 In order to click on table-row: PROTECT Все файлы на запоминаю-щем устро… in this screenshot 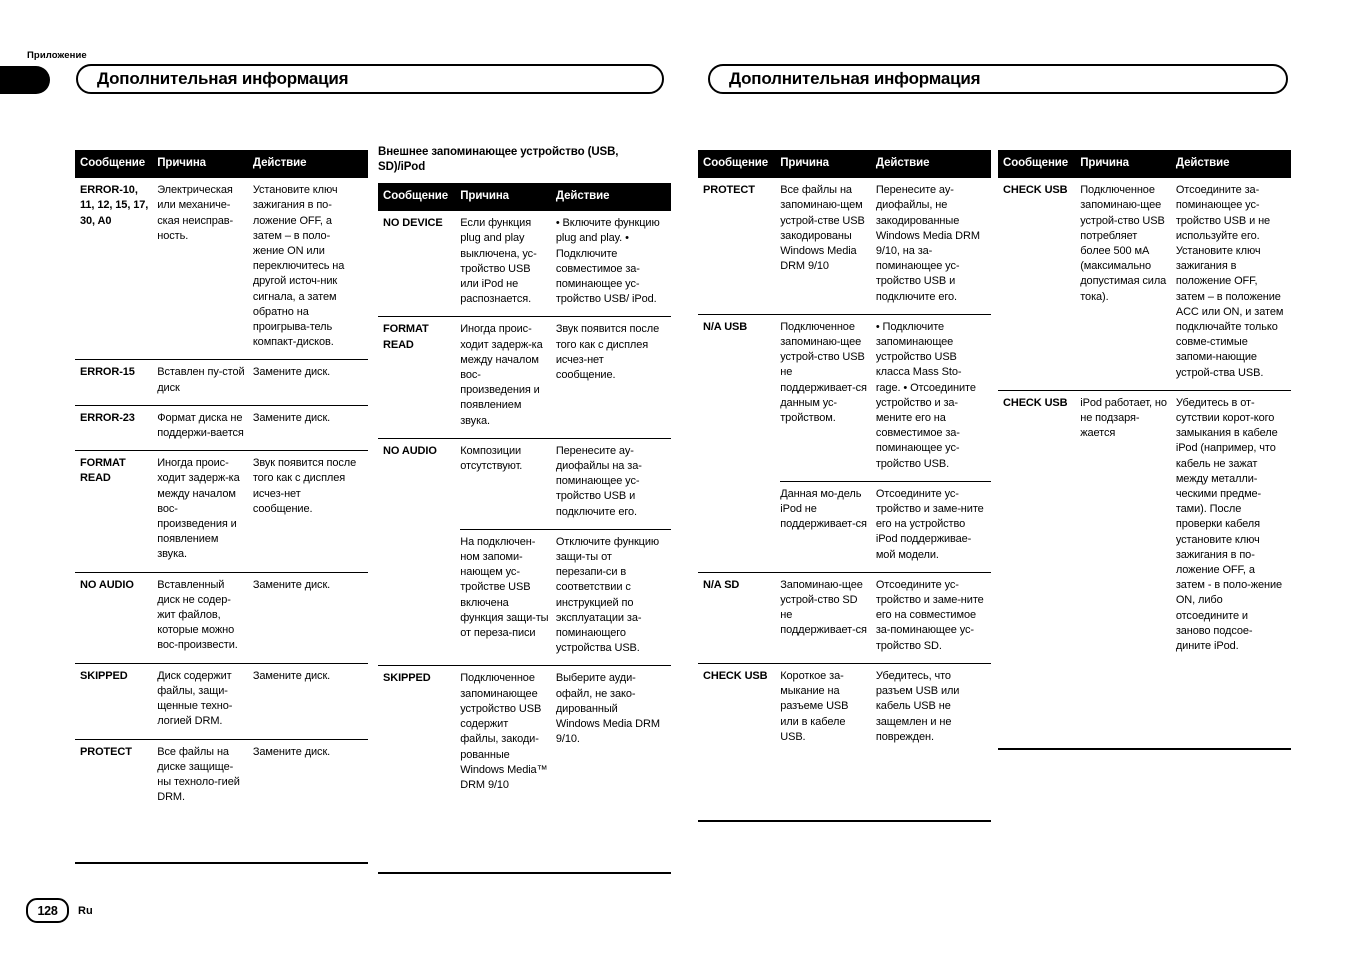, I will do `click(844, 246)`.